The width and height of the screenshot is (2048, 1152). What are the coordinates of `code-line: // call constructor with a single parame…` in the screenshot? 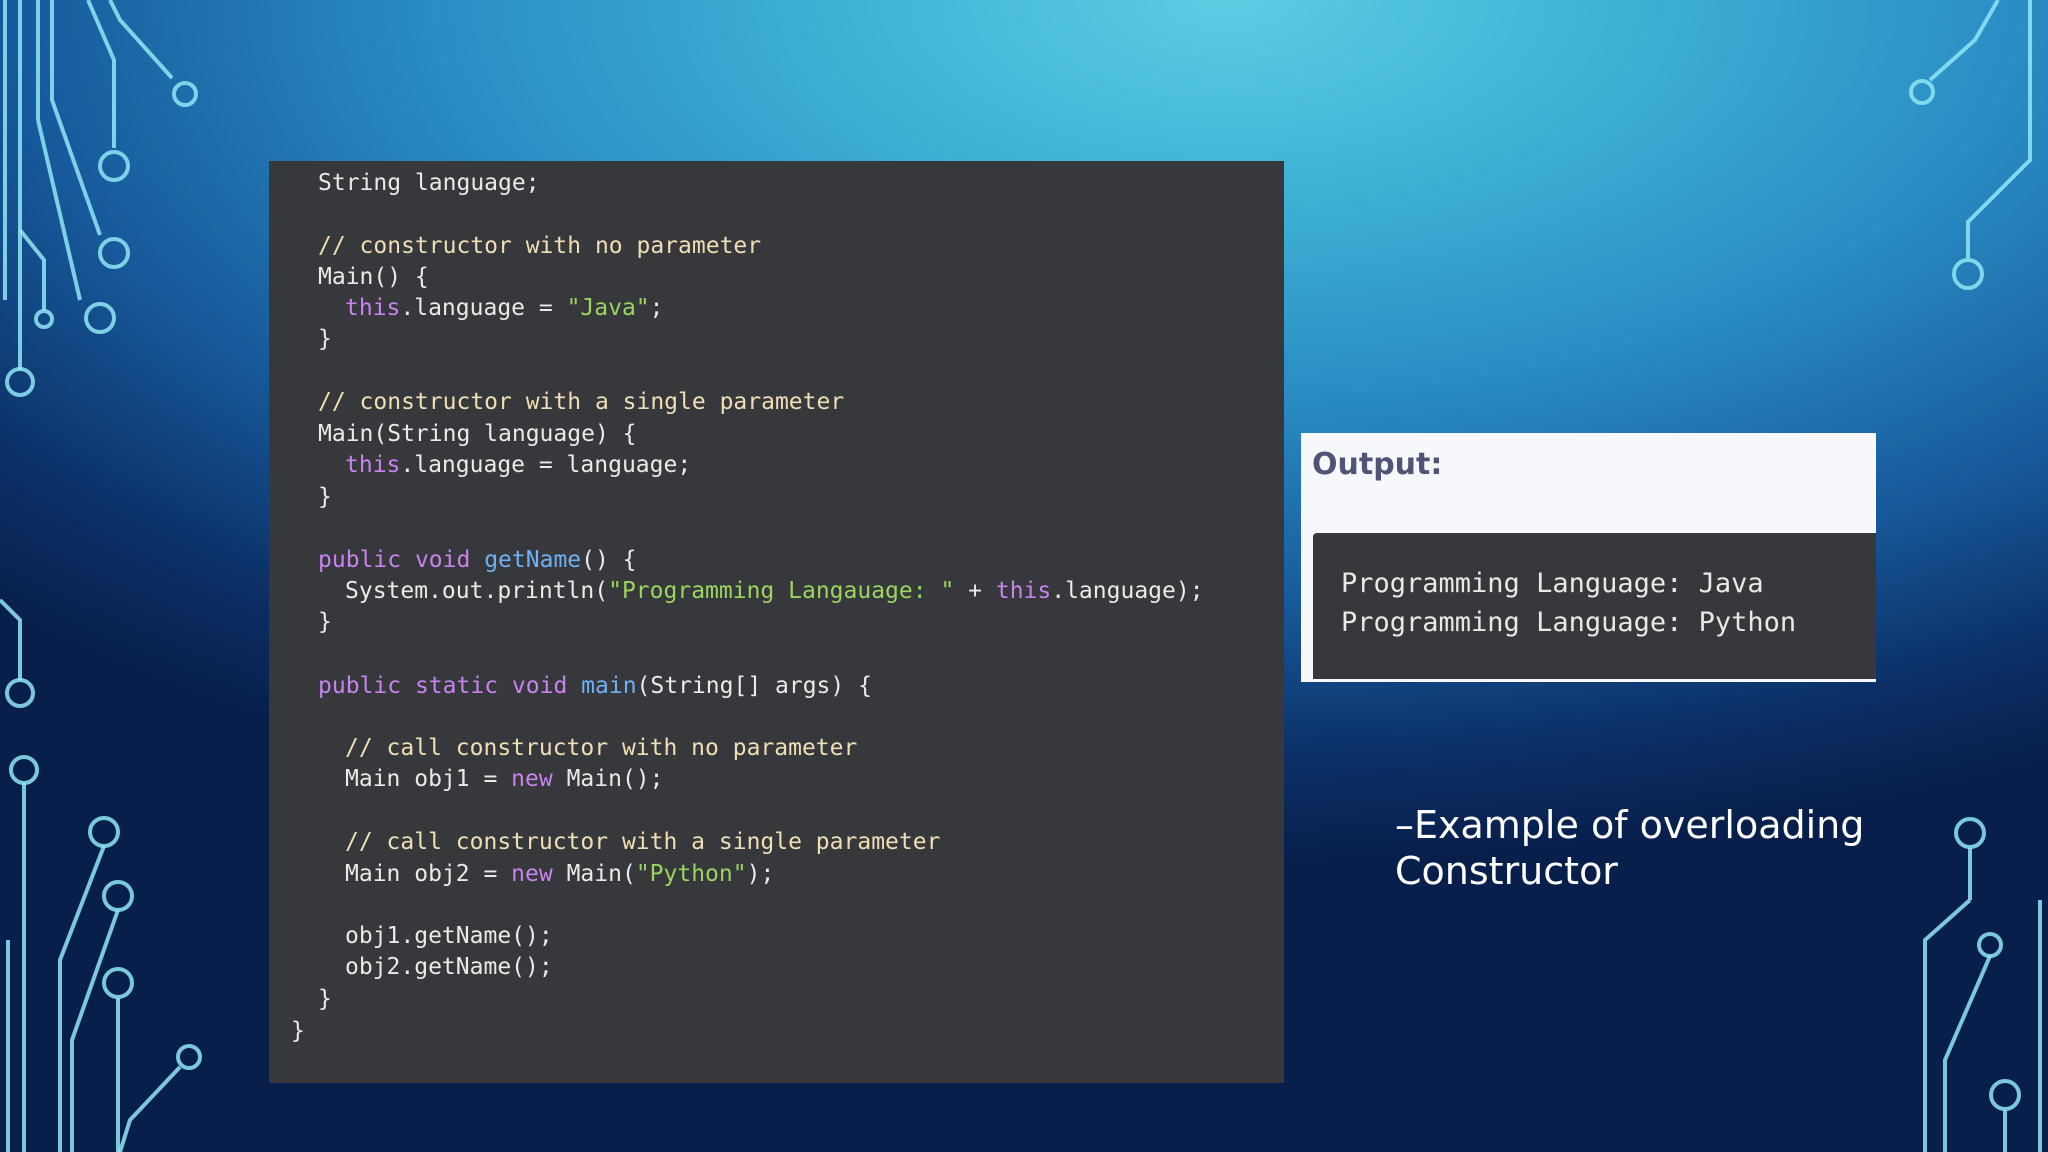 It's located at (642, 842).